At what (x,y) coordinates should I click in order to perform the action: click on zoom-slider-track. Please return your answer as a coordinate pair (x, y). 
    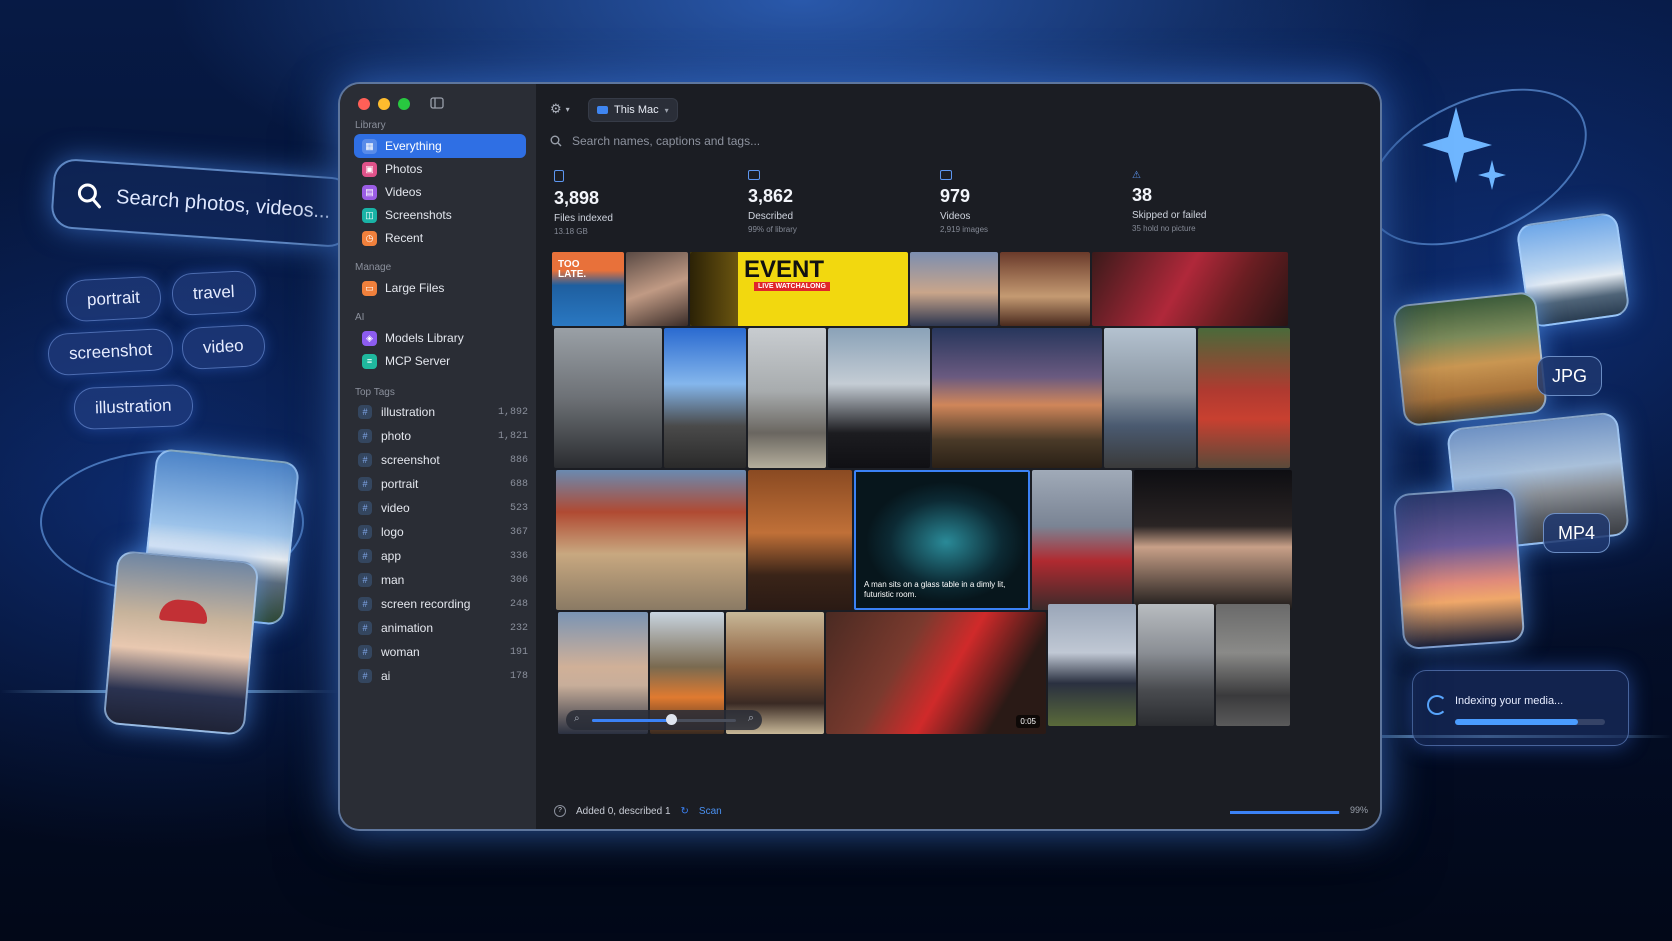
    Looking at the image, I should click on (664, 720).